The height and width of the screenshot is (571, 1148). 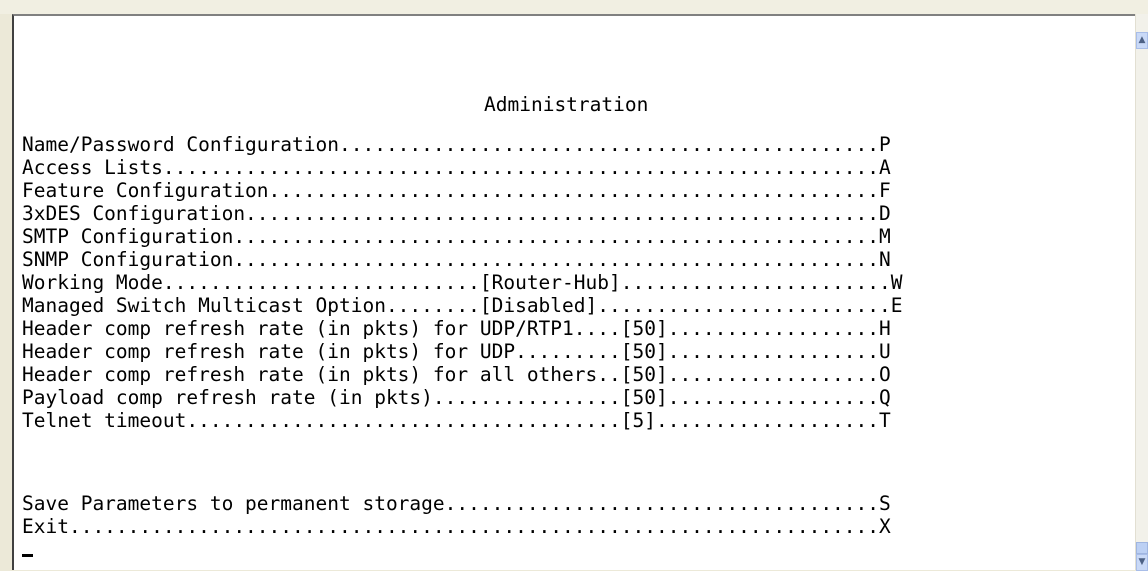 I want to click on window-left-edge, so click(x=6, y=292).